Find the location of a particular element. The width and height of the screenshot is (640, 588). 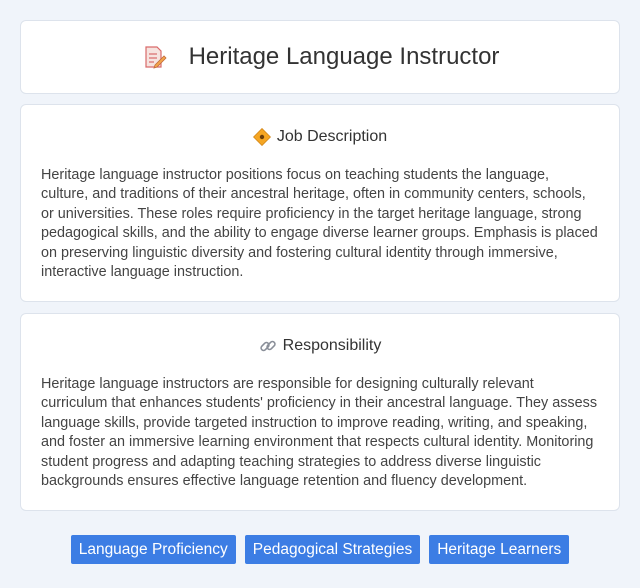

title-row: Heritage Language Instructor is located at coordinates (320, 57).